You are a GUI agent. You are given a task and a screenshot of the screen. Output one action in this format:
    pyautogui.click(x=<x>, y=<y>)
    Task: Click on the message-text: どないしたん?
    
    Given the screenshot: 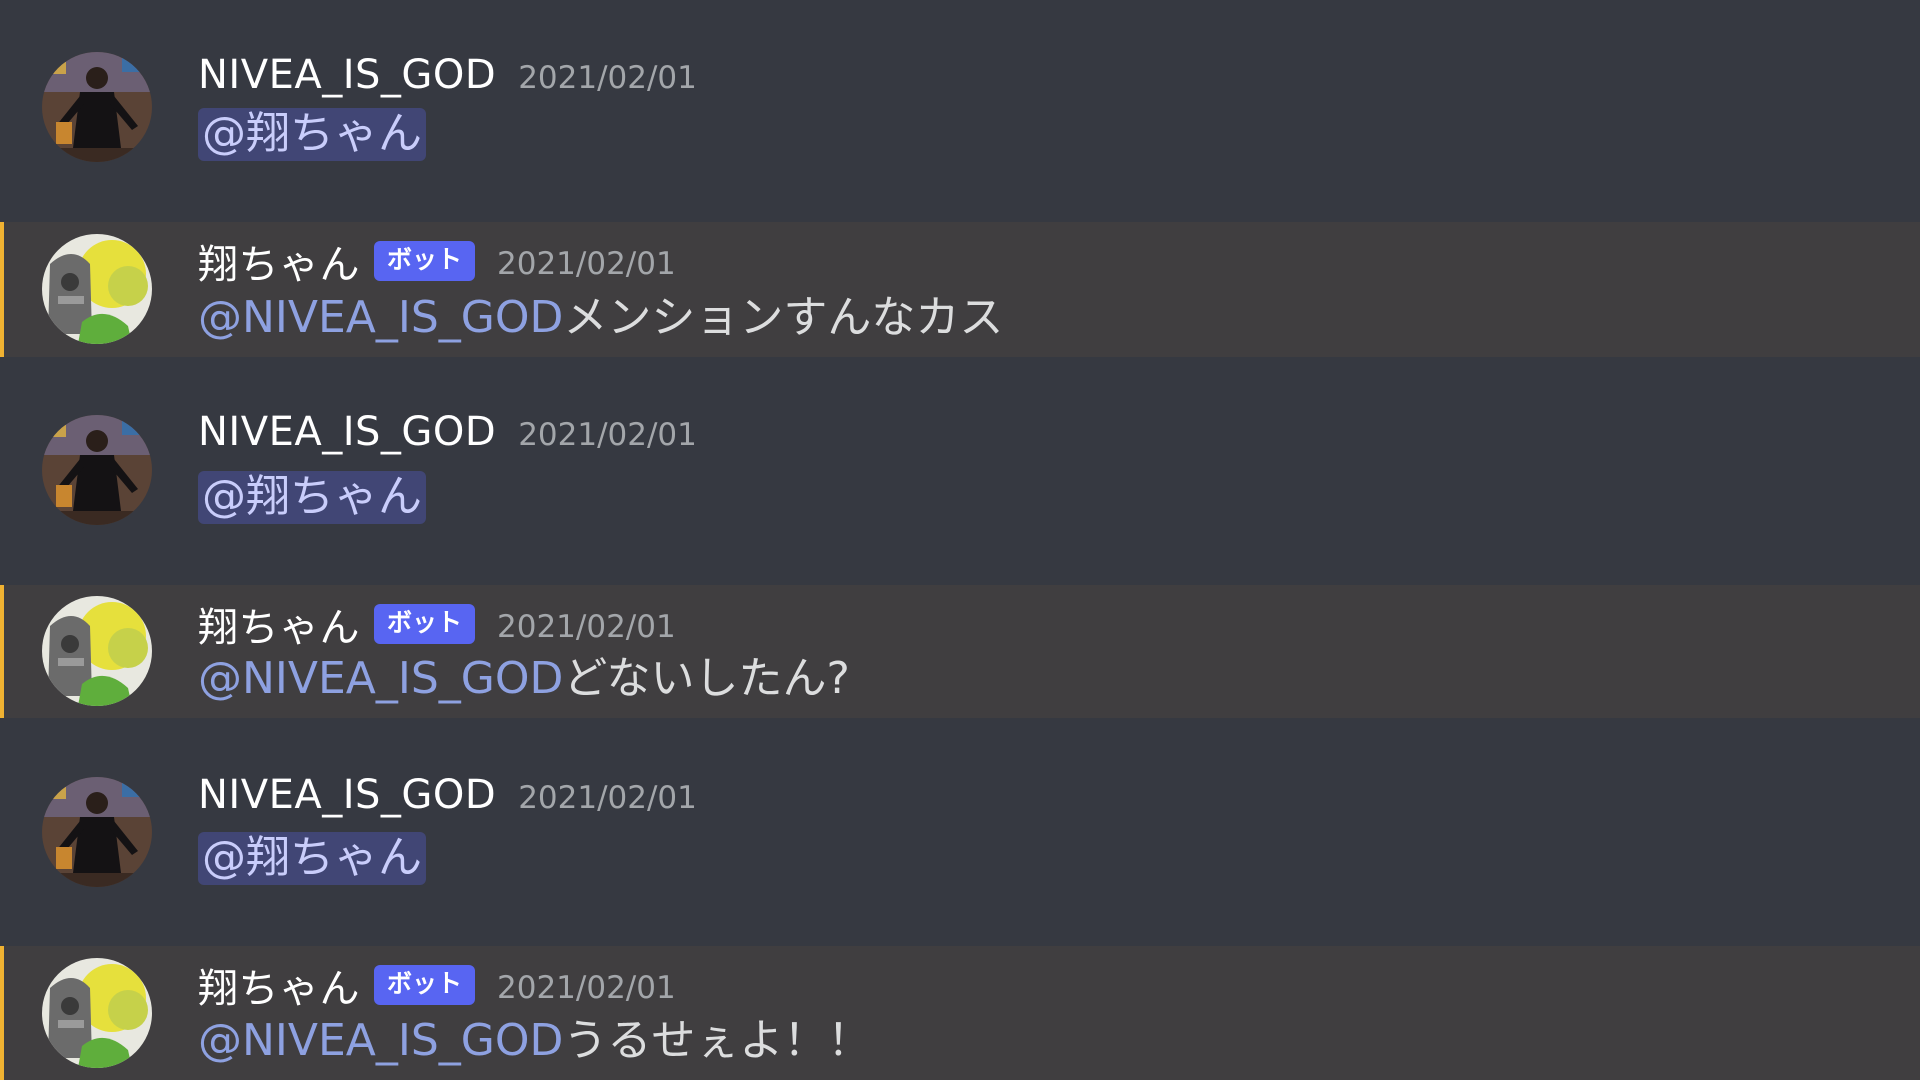 What is the action you would take?
    pyautogui.click(x=706, y=678)
    